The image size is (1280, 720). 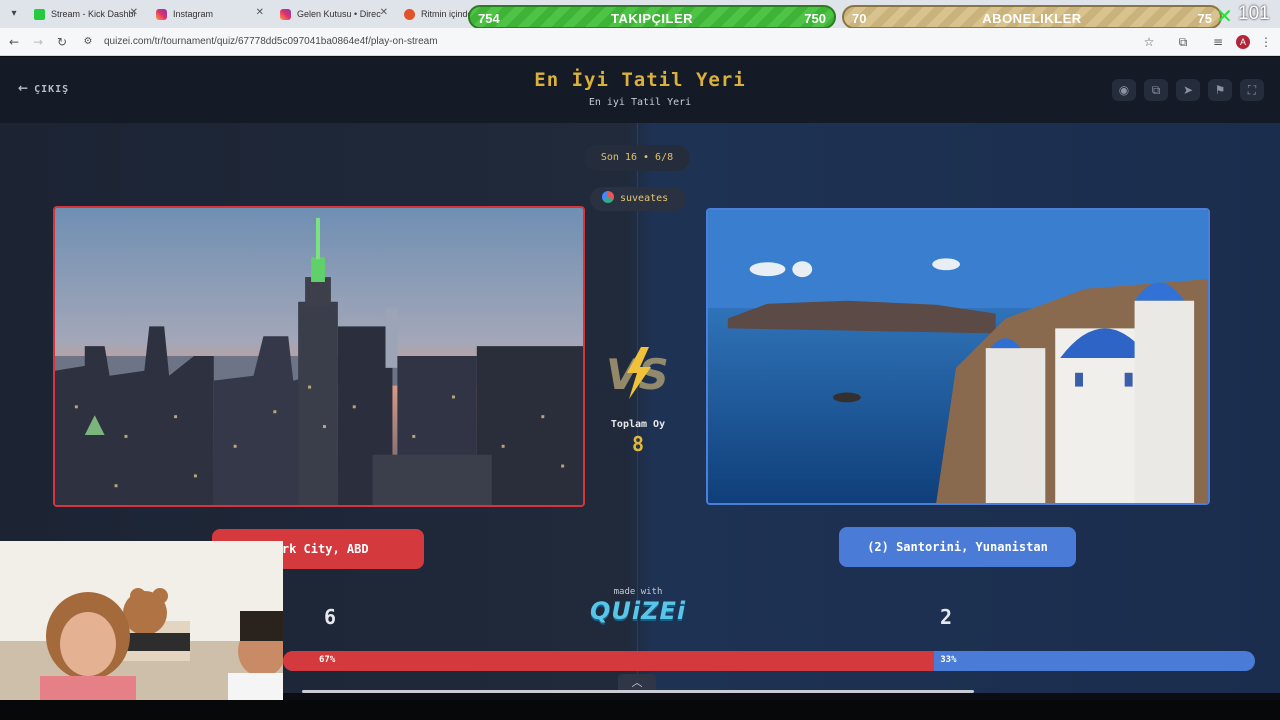 I want to click on browser-tab-ritmin: Ritmin içinde, so click(x=433, y=14).